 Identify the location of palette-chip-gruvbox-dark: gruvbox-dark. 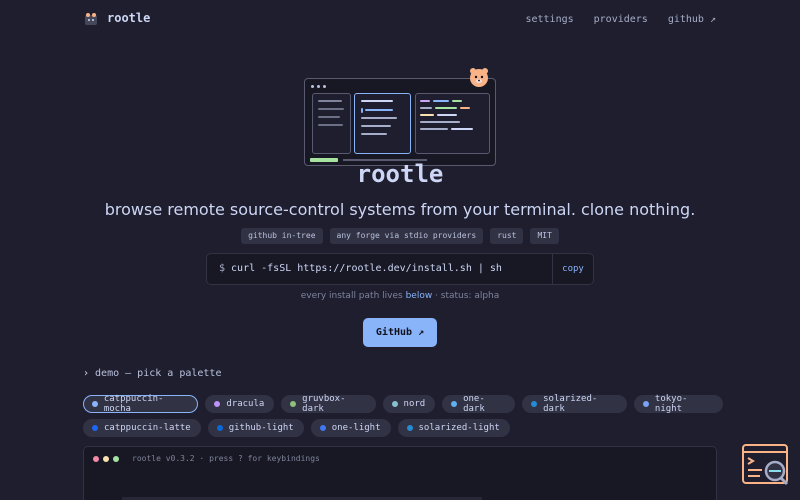
(328, 404).